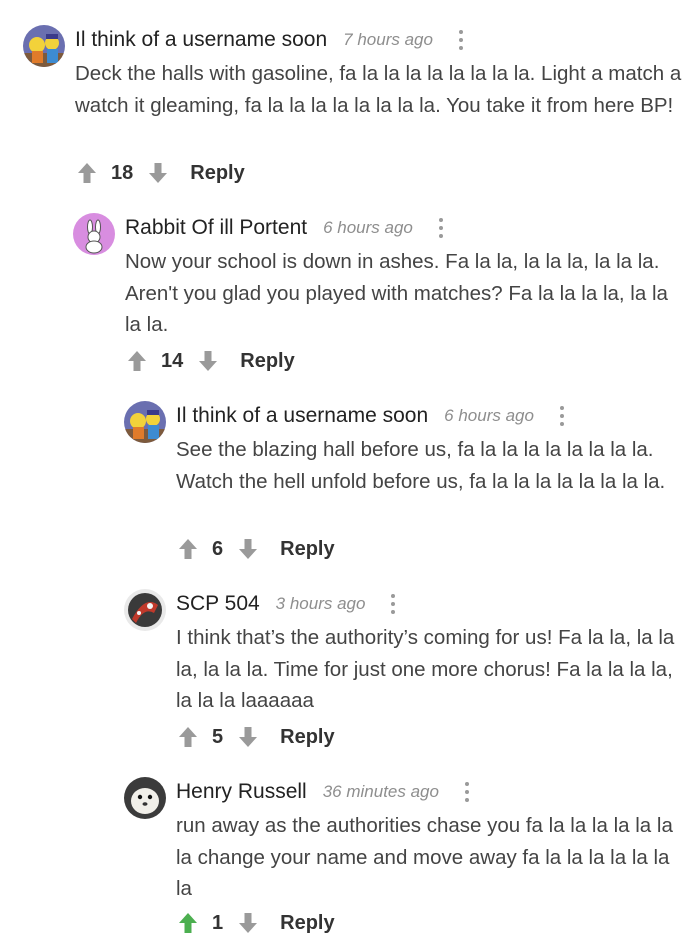 The width and height of the screenshot is (700, 941). What do you see at coordinates (216, 228) in the screenshot?
I see `username: Rabbit Of ill Portent` at bounding box center [216, 228].